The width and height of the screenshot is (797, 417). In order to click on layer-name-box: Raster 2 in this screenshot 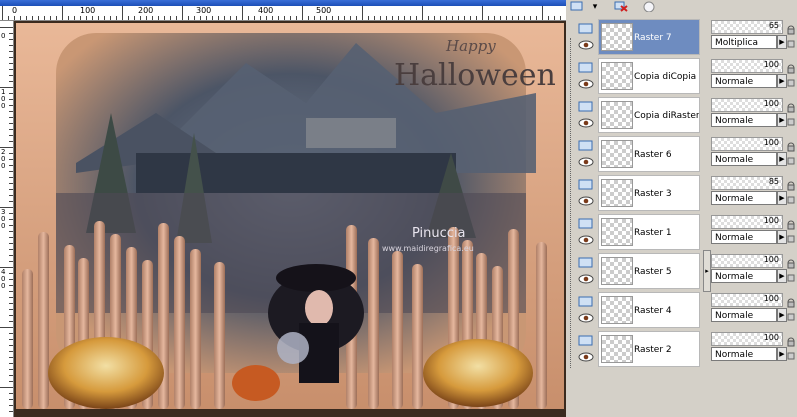, I will do `click(649, 349)`.